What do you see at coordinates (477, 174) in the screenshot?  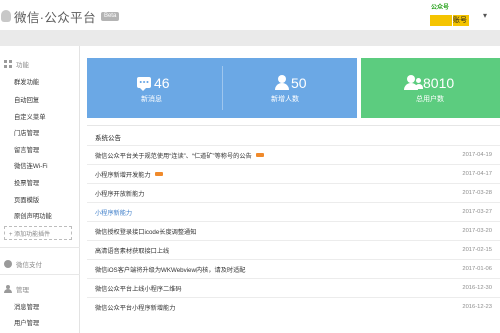 I see `notice-date: 2017-04-17` at bounding box center [477, 174].